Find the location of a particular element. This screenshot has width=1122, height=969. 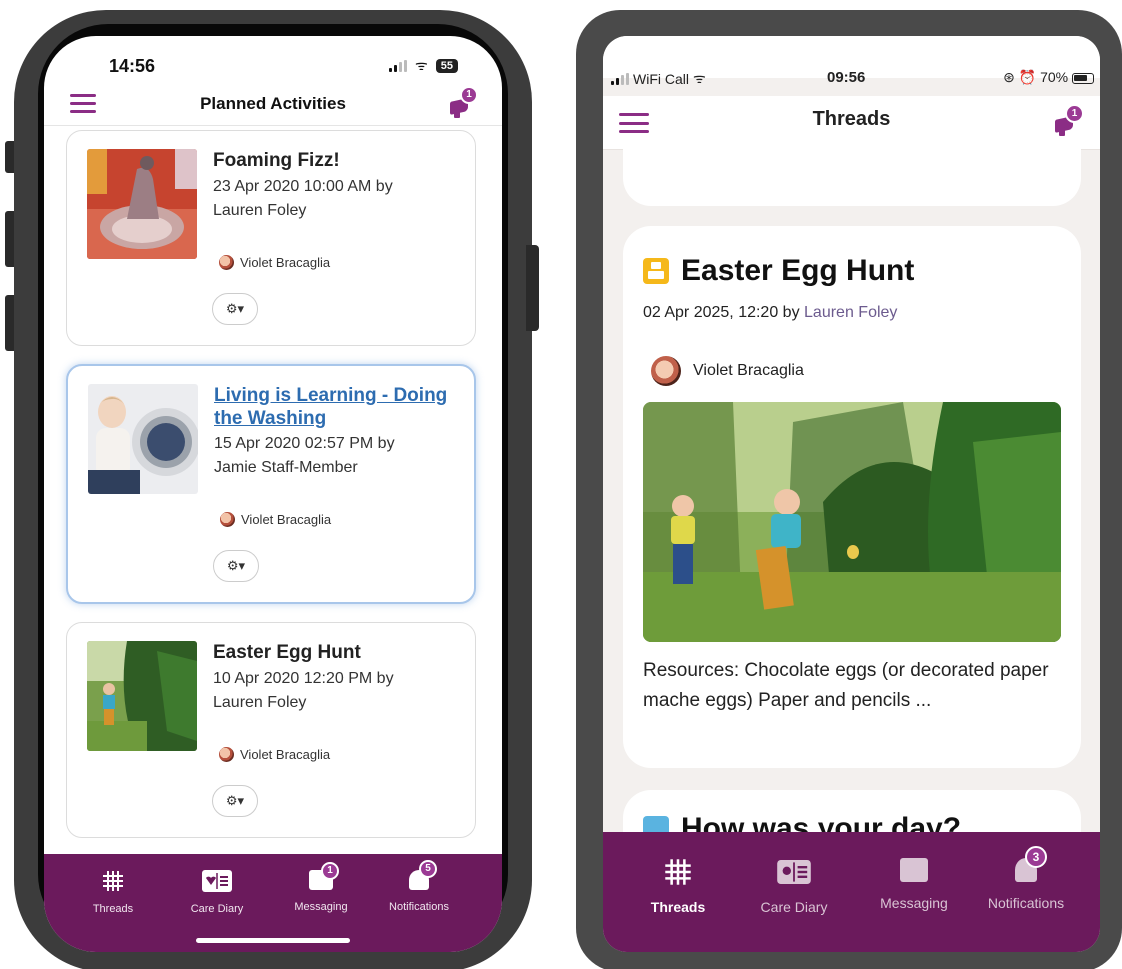

message-icon is located at coordinates (914, 870).